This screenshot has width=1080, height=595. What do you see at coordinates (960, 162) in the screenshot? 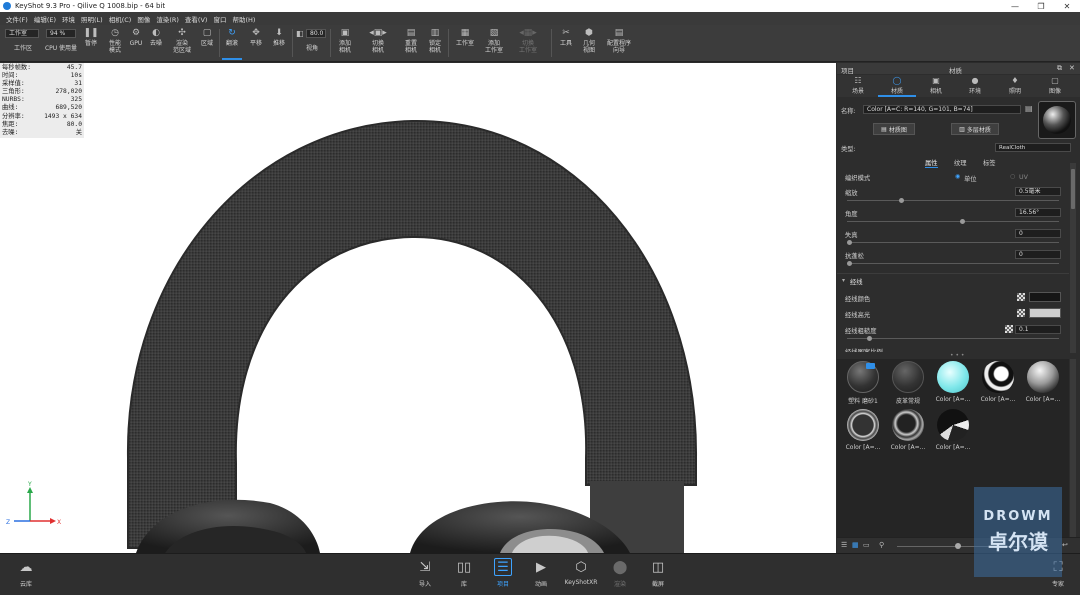
I see `subtab-textures: 纹理` at bounding box center [960, 162].